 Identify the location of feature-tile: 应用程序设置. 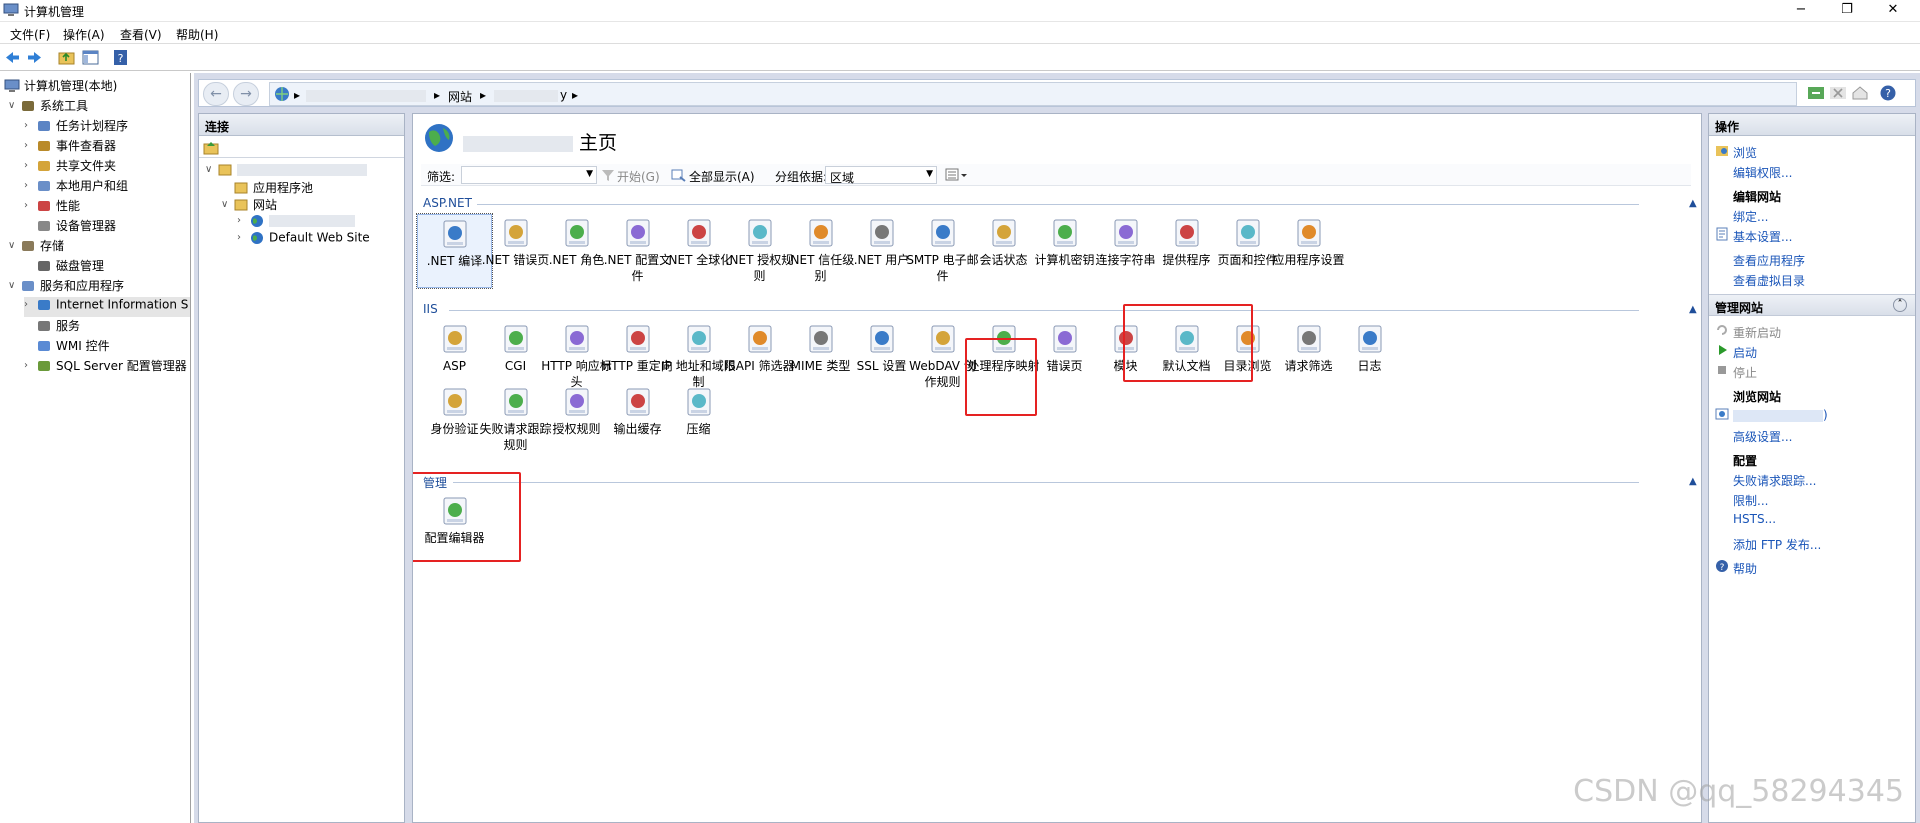
(1308, 251).